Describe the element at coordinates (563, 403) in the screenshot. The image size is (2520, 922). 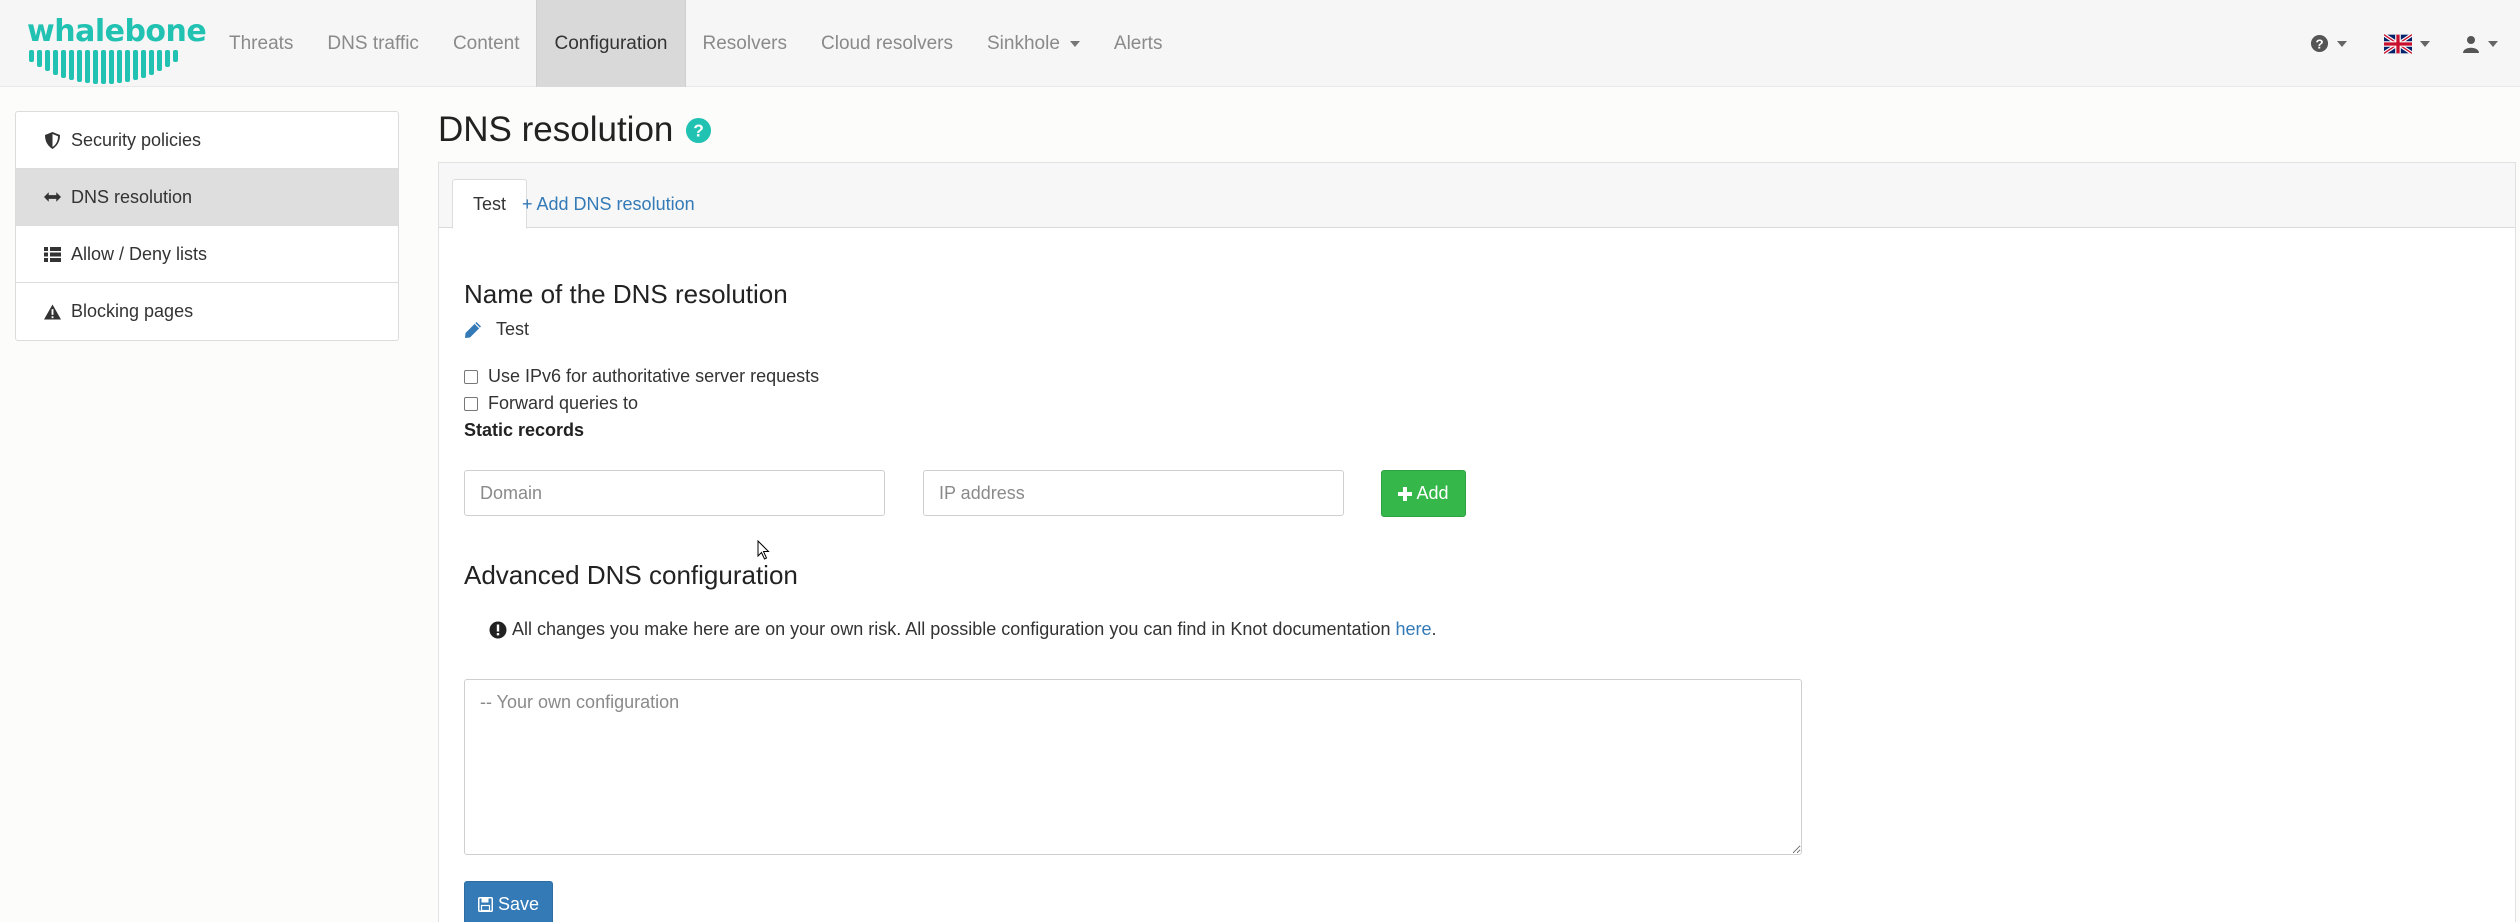
I see `forward-label: Forward queries to` at that location.